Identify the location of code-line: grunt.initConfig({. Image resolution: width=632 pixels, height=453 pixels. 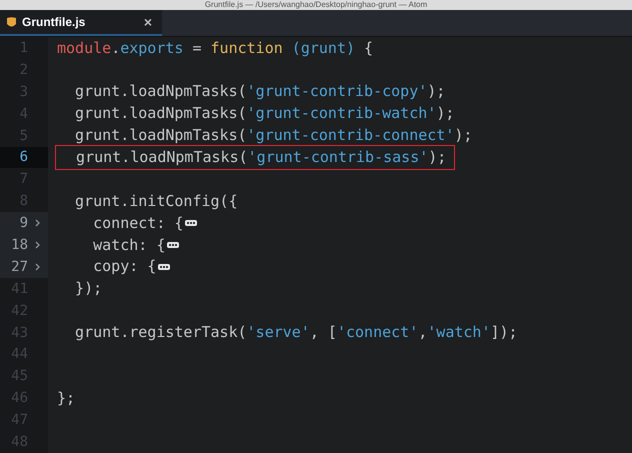
(156, 201).